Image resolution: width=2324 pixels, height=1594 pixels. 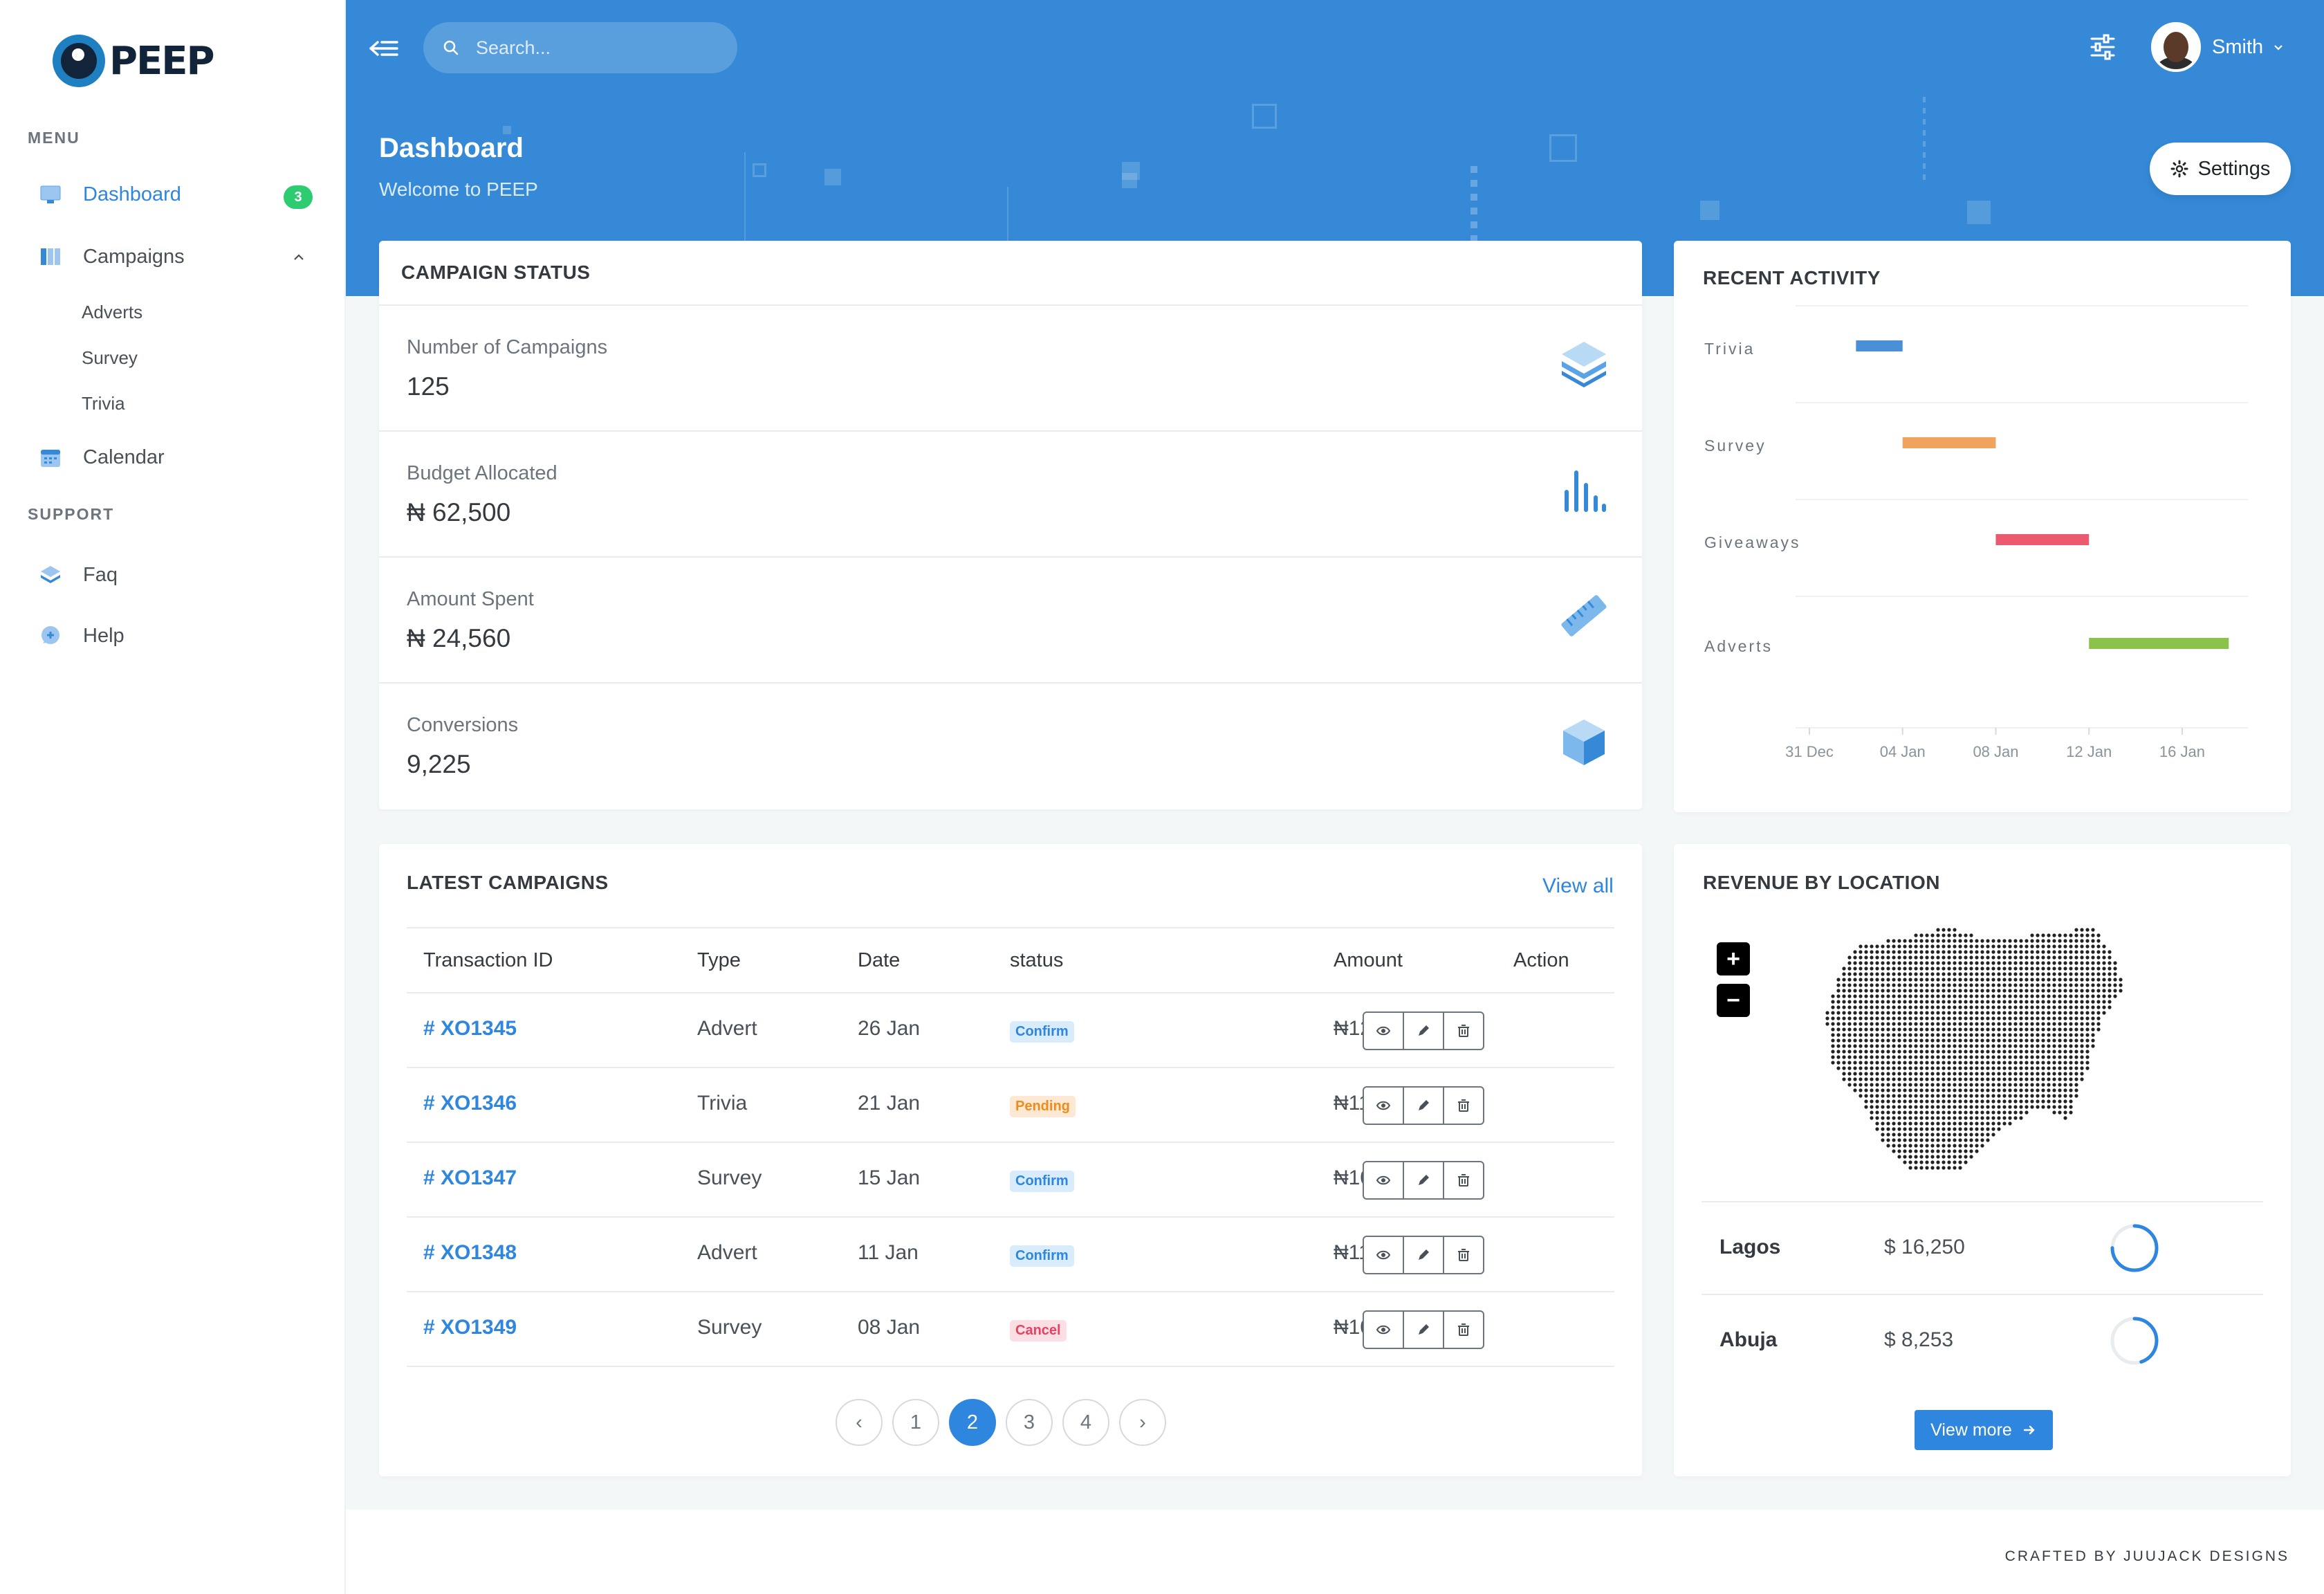 I want to click on transaction-id-link: # XO1347, so click(x=470, y=1178).